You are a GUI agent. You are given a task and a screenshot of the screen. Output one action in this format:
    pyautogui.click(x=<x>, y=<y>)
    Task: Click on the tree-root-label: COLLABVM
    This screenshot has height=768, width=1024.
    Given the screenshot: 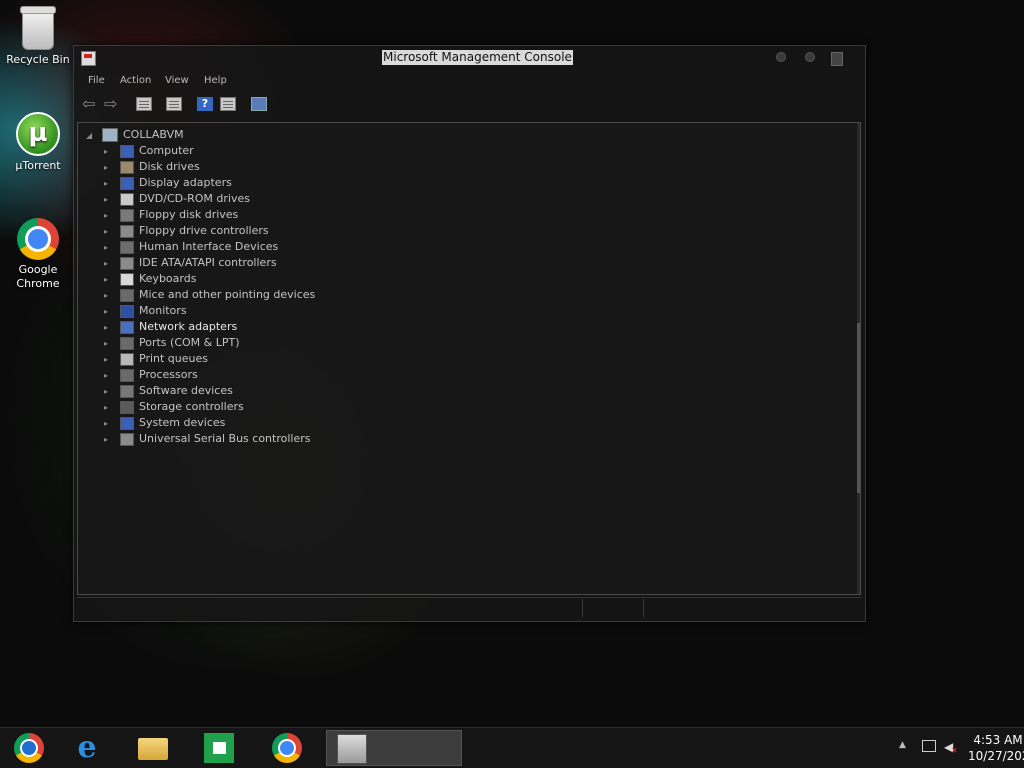 What is the action you would take?
    pyautogui.click(x=153, y=134)
    